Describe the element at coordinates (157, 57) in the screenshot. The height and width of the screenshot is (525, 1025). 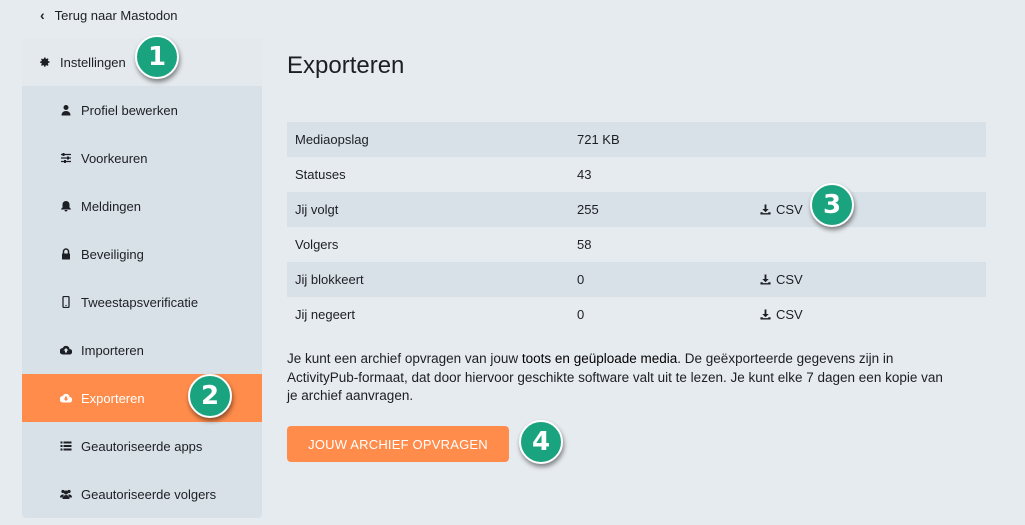
I see `callout-badge-1: 1` at that location.